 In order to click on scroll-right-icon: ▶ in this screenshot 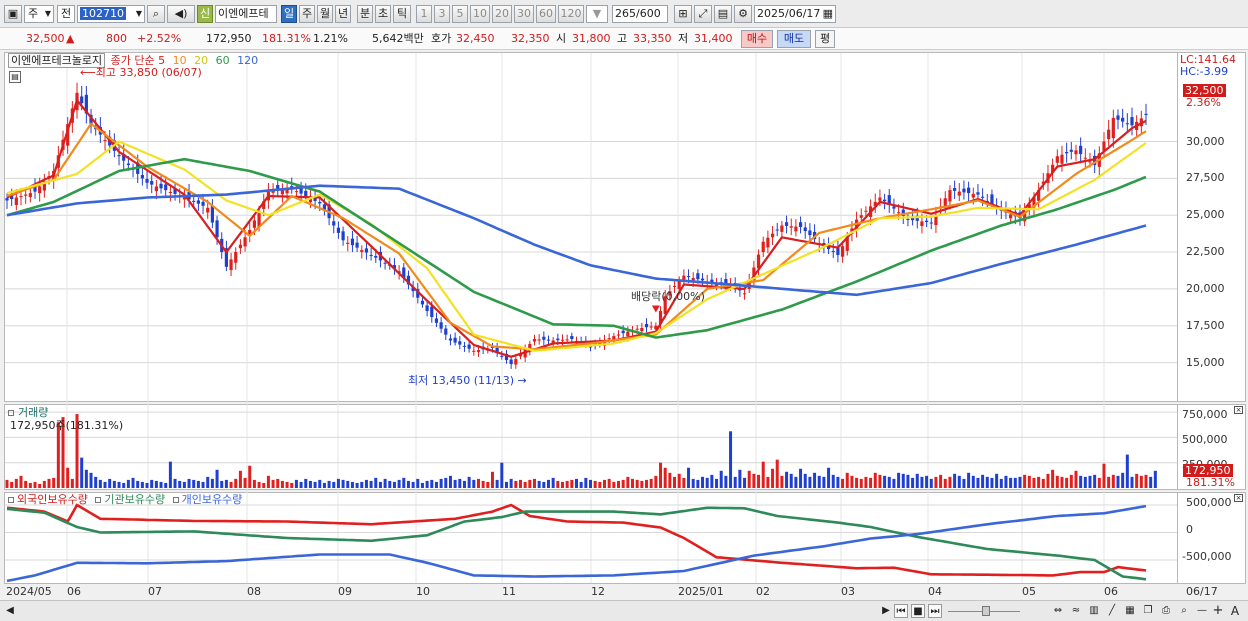, I will do `click(886, 611)`.